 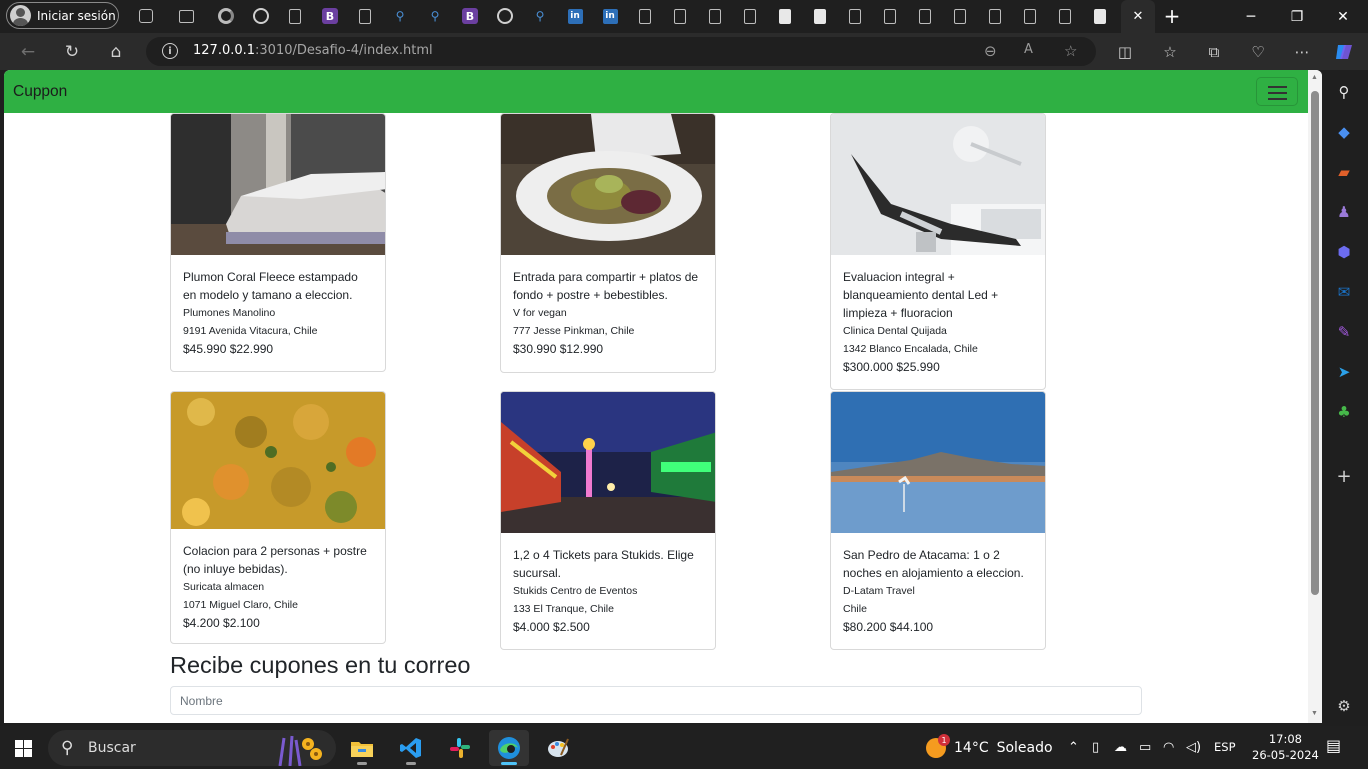 What do you see at coordinates (411, 748) in the screenshot?
I see `vscode-icon` at bounding box center [411, 748].